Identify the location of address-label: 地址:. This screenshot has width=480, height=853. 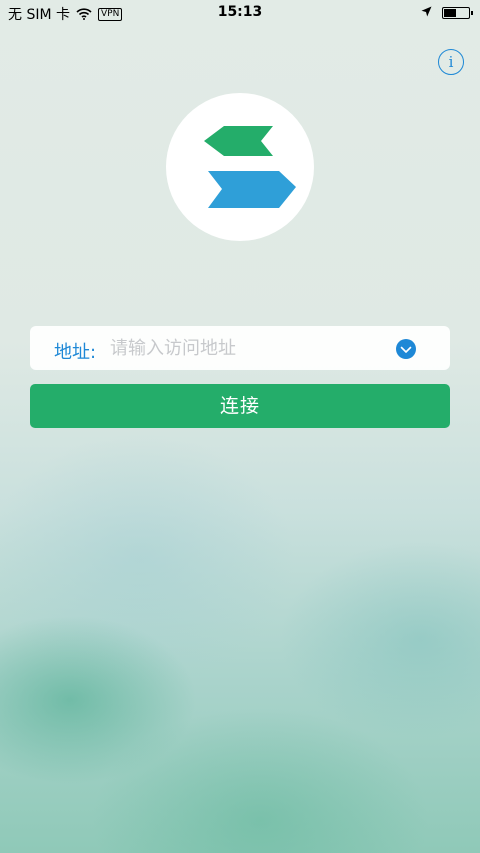
(75, 352).